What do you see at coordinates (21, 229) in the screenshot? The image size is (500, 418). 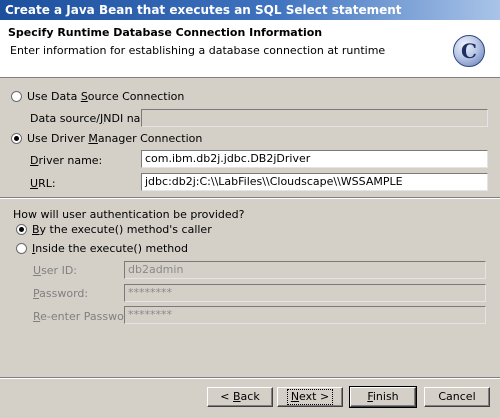 I see `auth-caller-radio` at bounding box center [21, 229].